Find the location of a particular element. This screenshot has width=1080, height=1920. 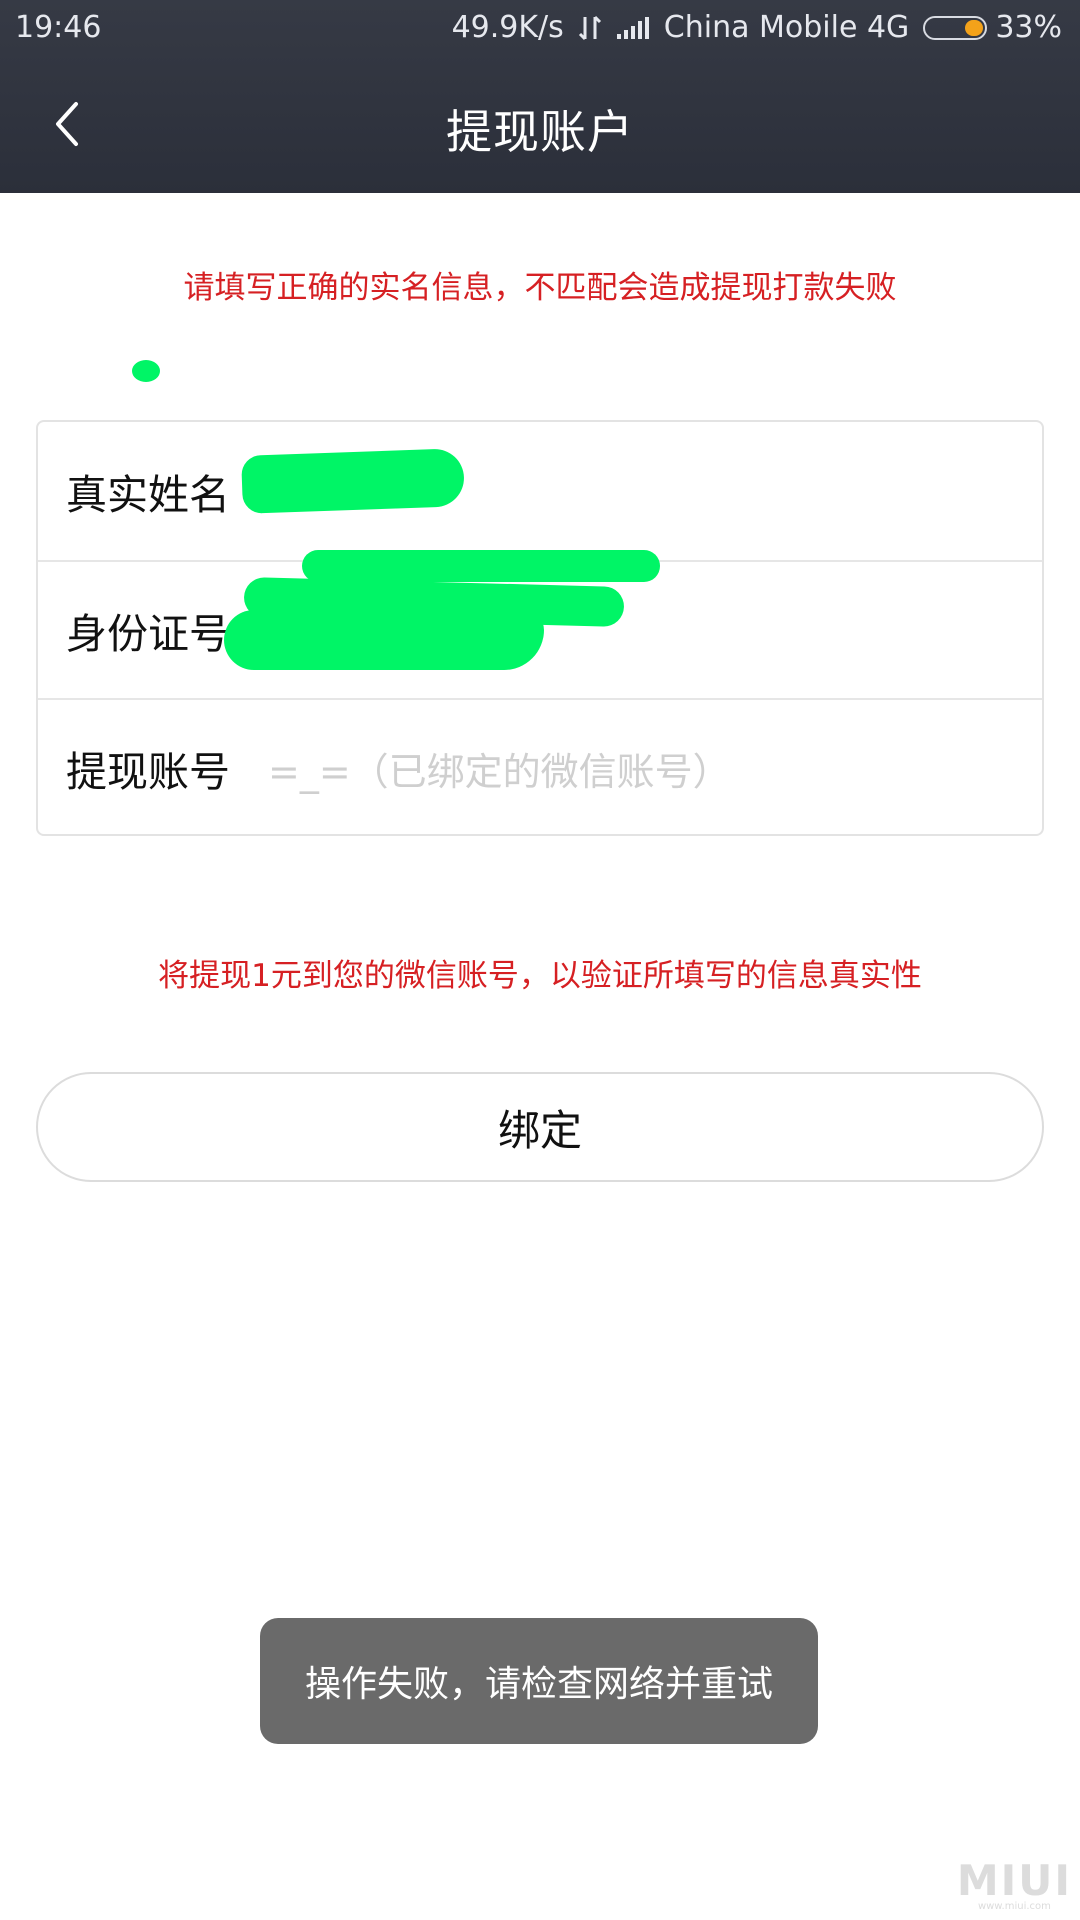

top-bar: 19:46 49.9K/s China Mobile 4G 33% 提现账户 is located at coordinates (540, 96).